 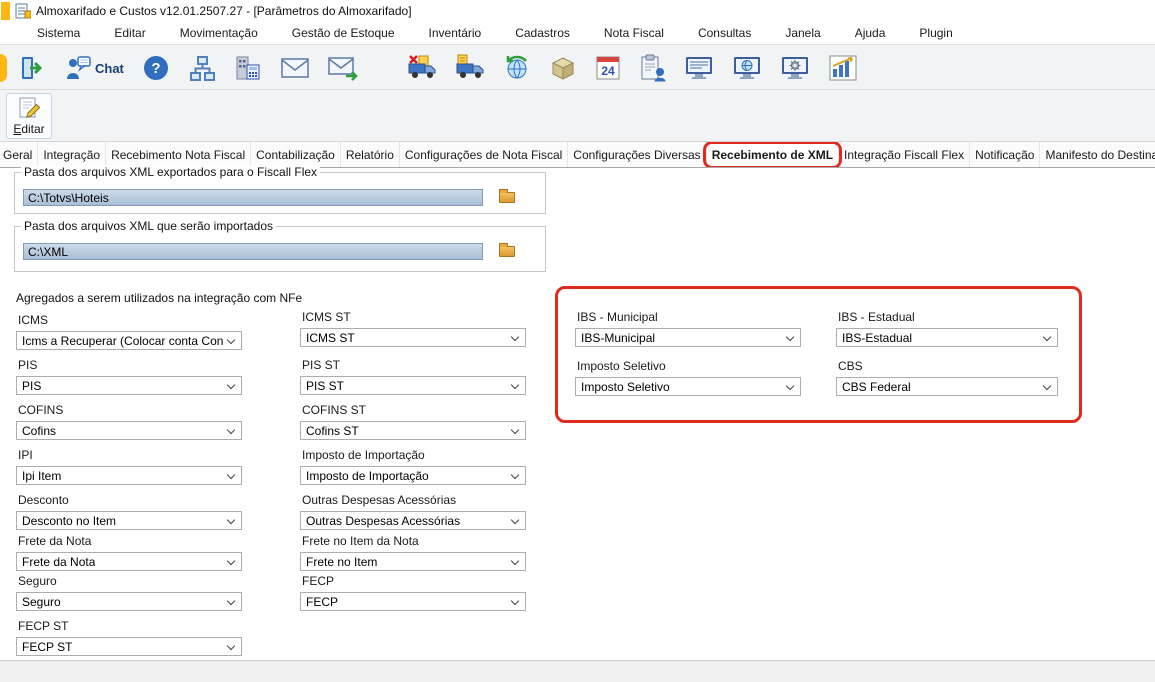 What do you see at coordinates (772, 154) in the screenshot?
I see `tab-recebimento-de-xml: Recebimento de XML` at bounding box center [772, 154].